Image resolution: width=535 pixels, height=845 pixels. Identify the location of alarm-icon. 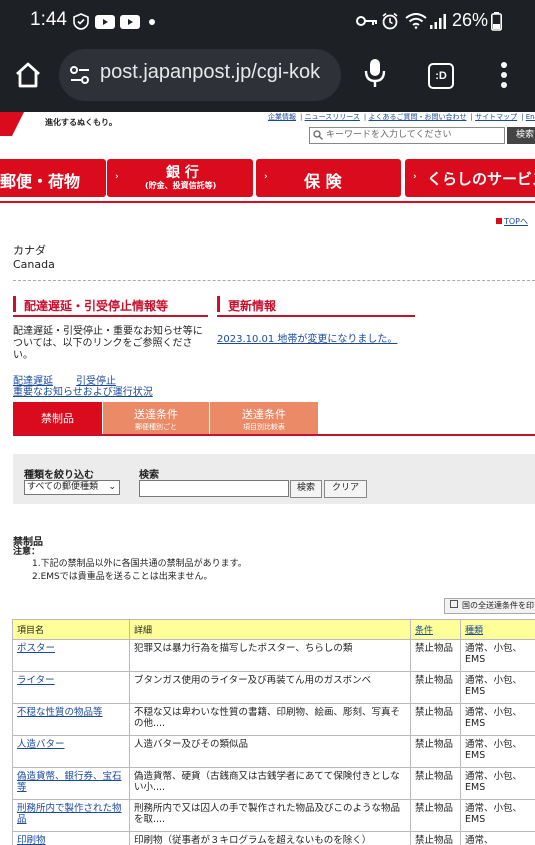
(390, 21).